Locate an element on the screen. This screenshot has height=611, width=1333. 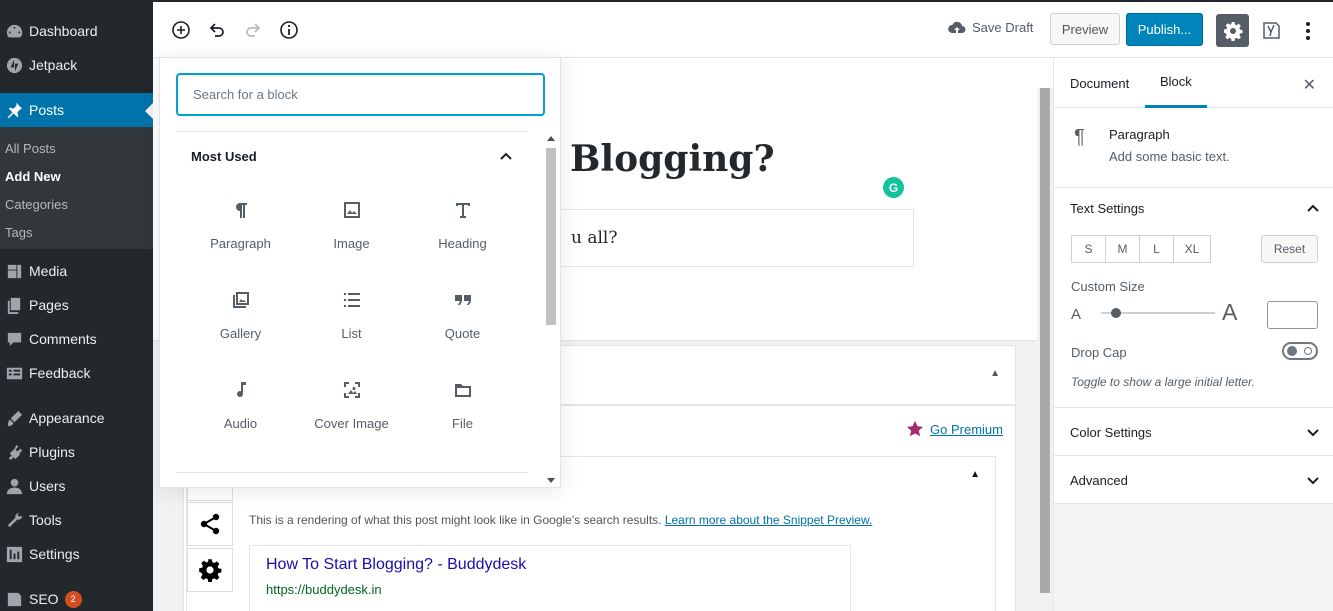
size-small-button: S is located at coordinates (1088, 249).